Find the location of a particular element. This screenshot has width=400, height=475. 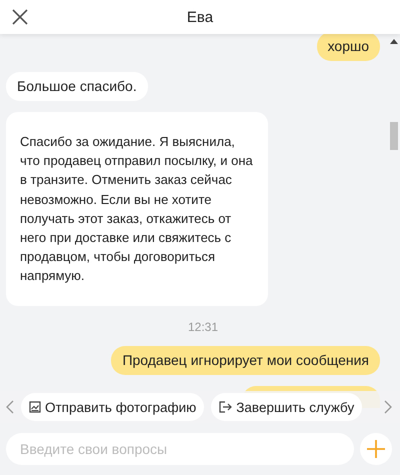

quick-reply-button: Отправить фотографию is located at coordinates (112, 407).